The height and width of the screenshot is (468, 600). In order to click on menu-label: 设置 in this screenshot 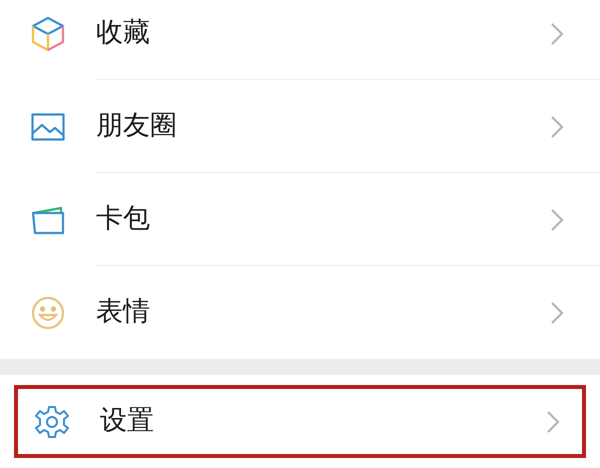, I will do `click(127, 421)`.